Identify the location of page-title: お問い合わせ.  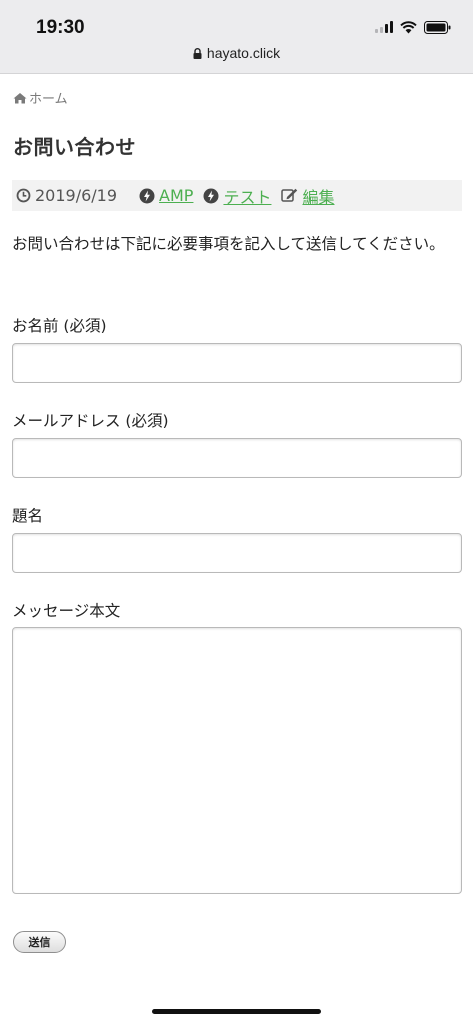
(74, 147).